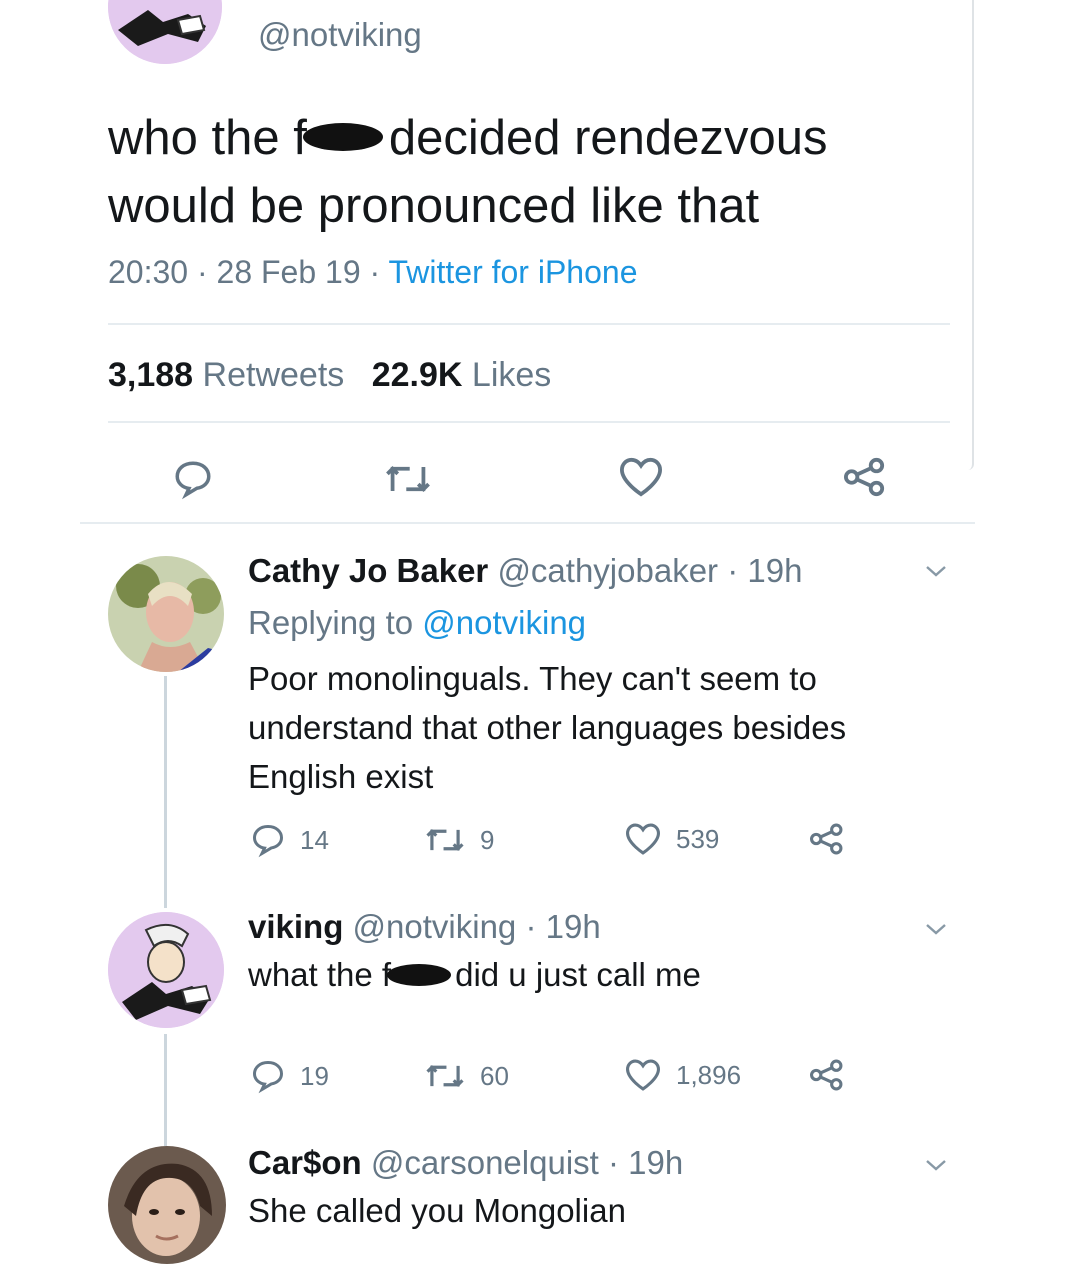 The height and width of the screenshot is (1264, 1080). What do you see at coordinates (512, 272) in the screenshot?
I see `tweet-client: Twitter for iPhone` at bounding box center [512, 272].